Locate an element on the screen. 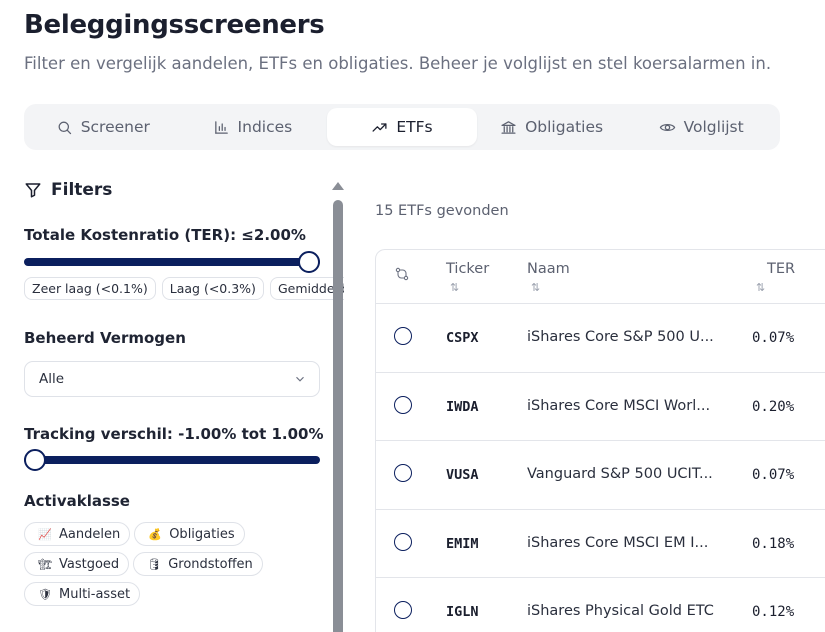  row-ticker: IGLN is located at coordinates (462, 612).